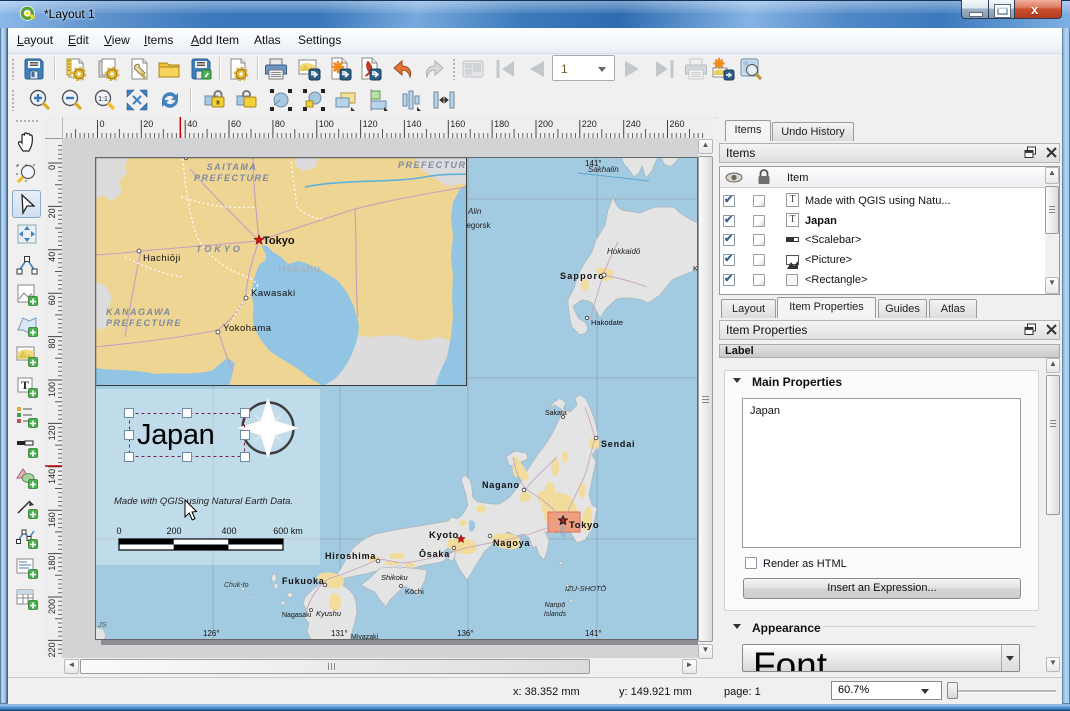 Image resolution: width=1070 pixels, height=711 pixels. I want to click on svg-text: Hiroshima, so click(350, 556).